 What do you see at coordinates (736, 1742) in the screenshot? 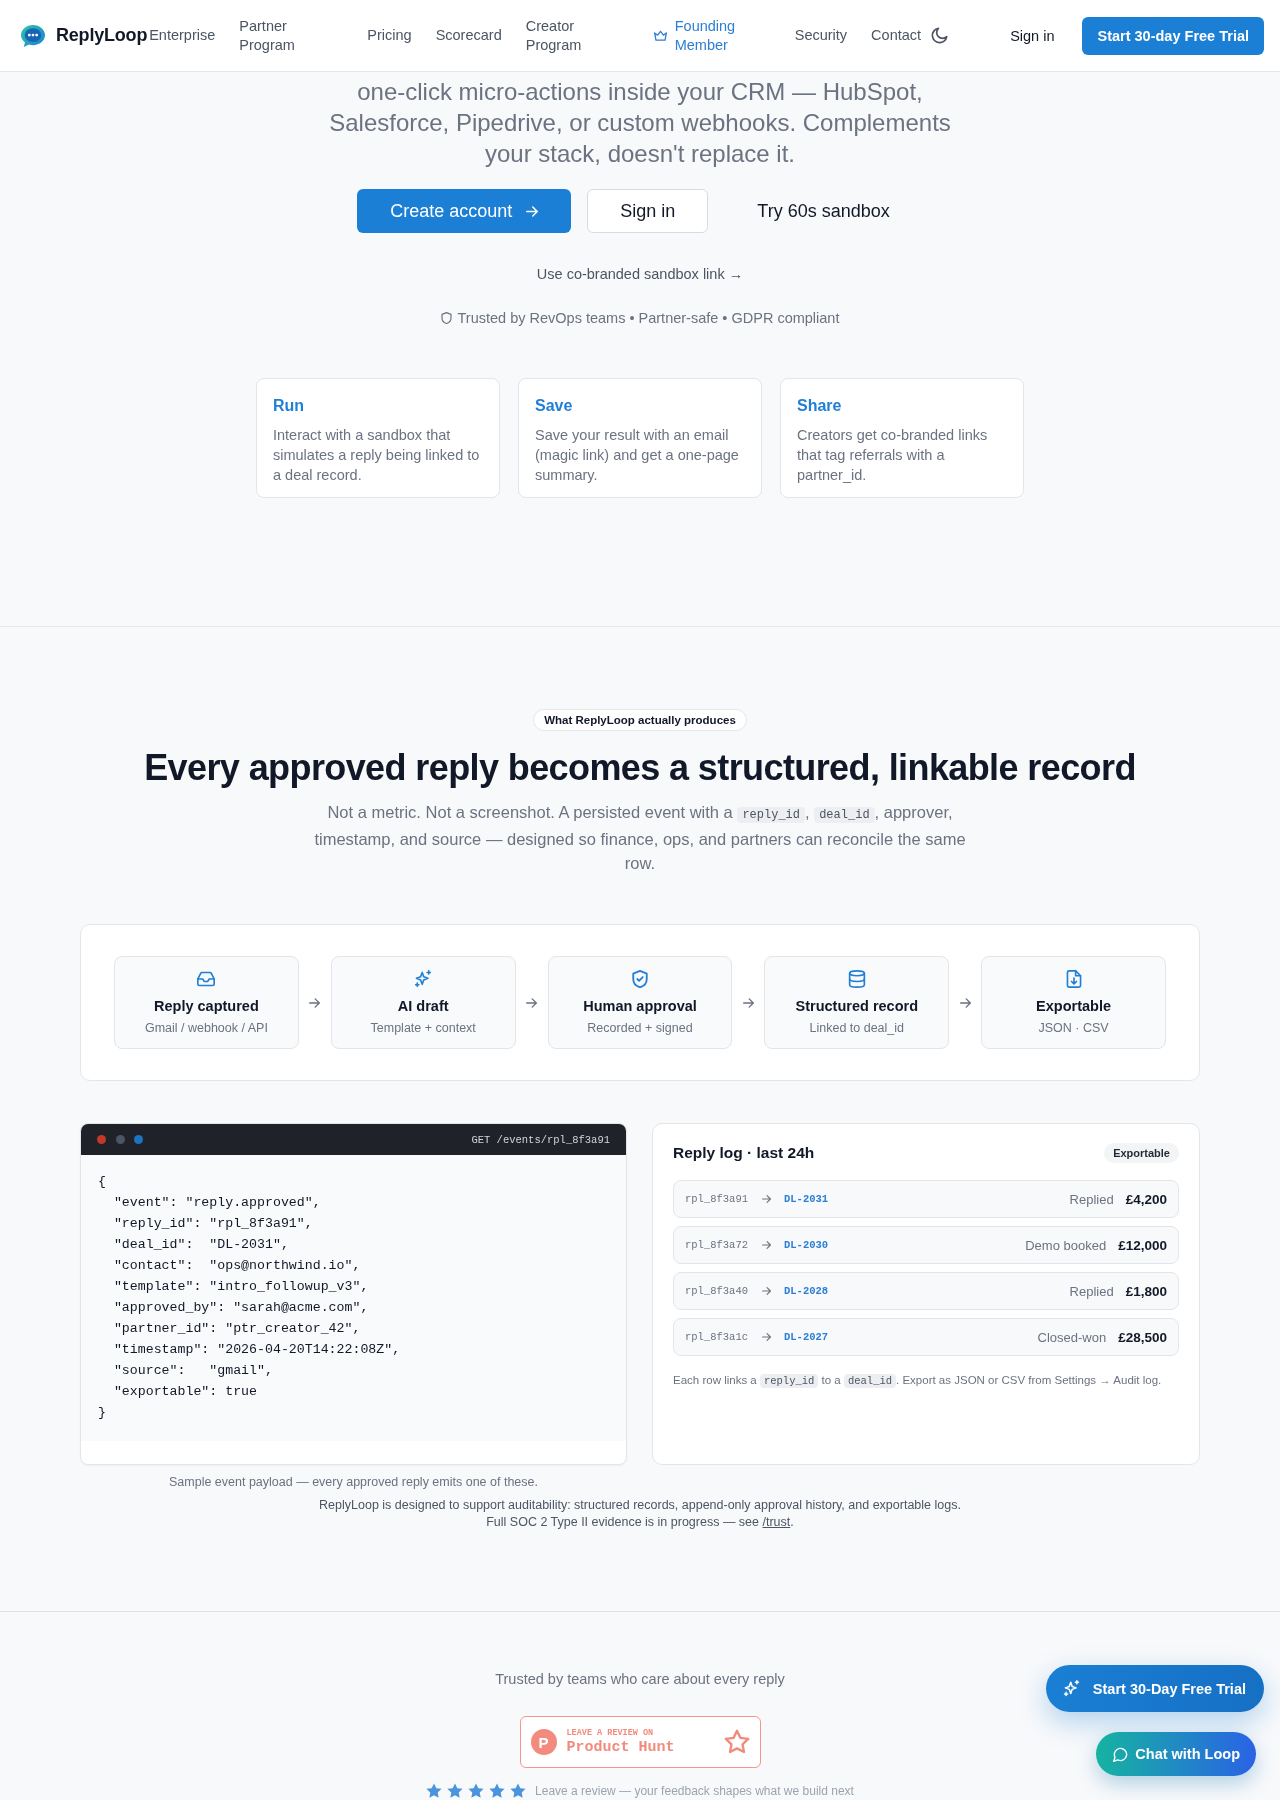
I see `star-outline-icon` at bounding box center [736, 1742].